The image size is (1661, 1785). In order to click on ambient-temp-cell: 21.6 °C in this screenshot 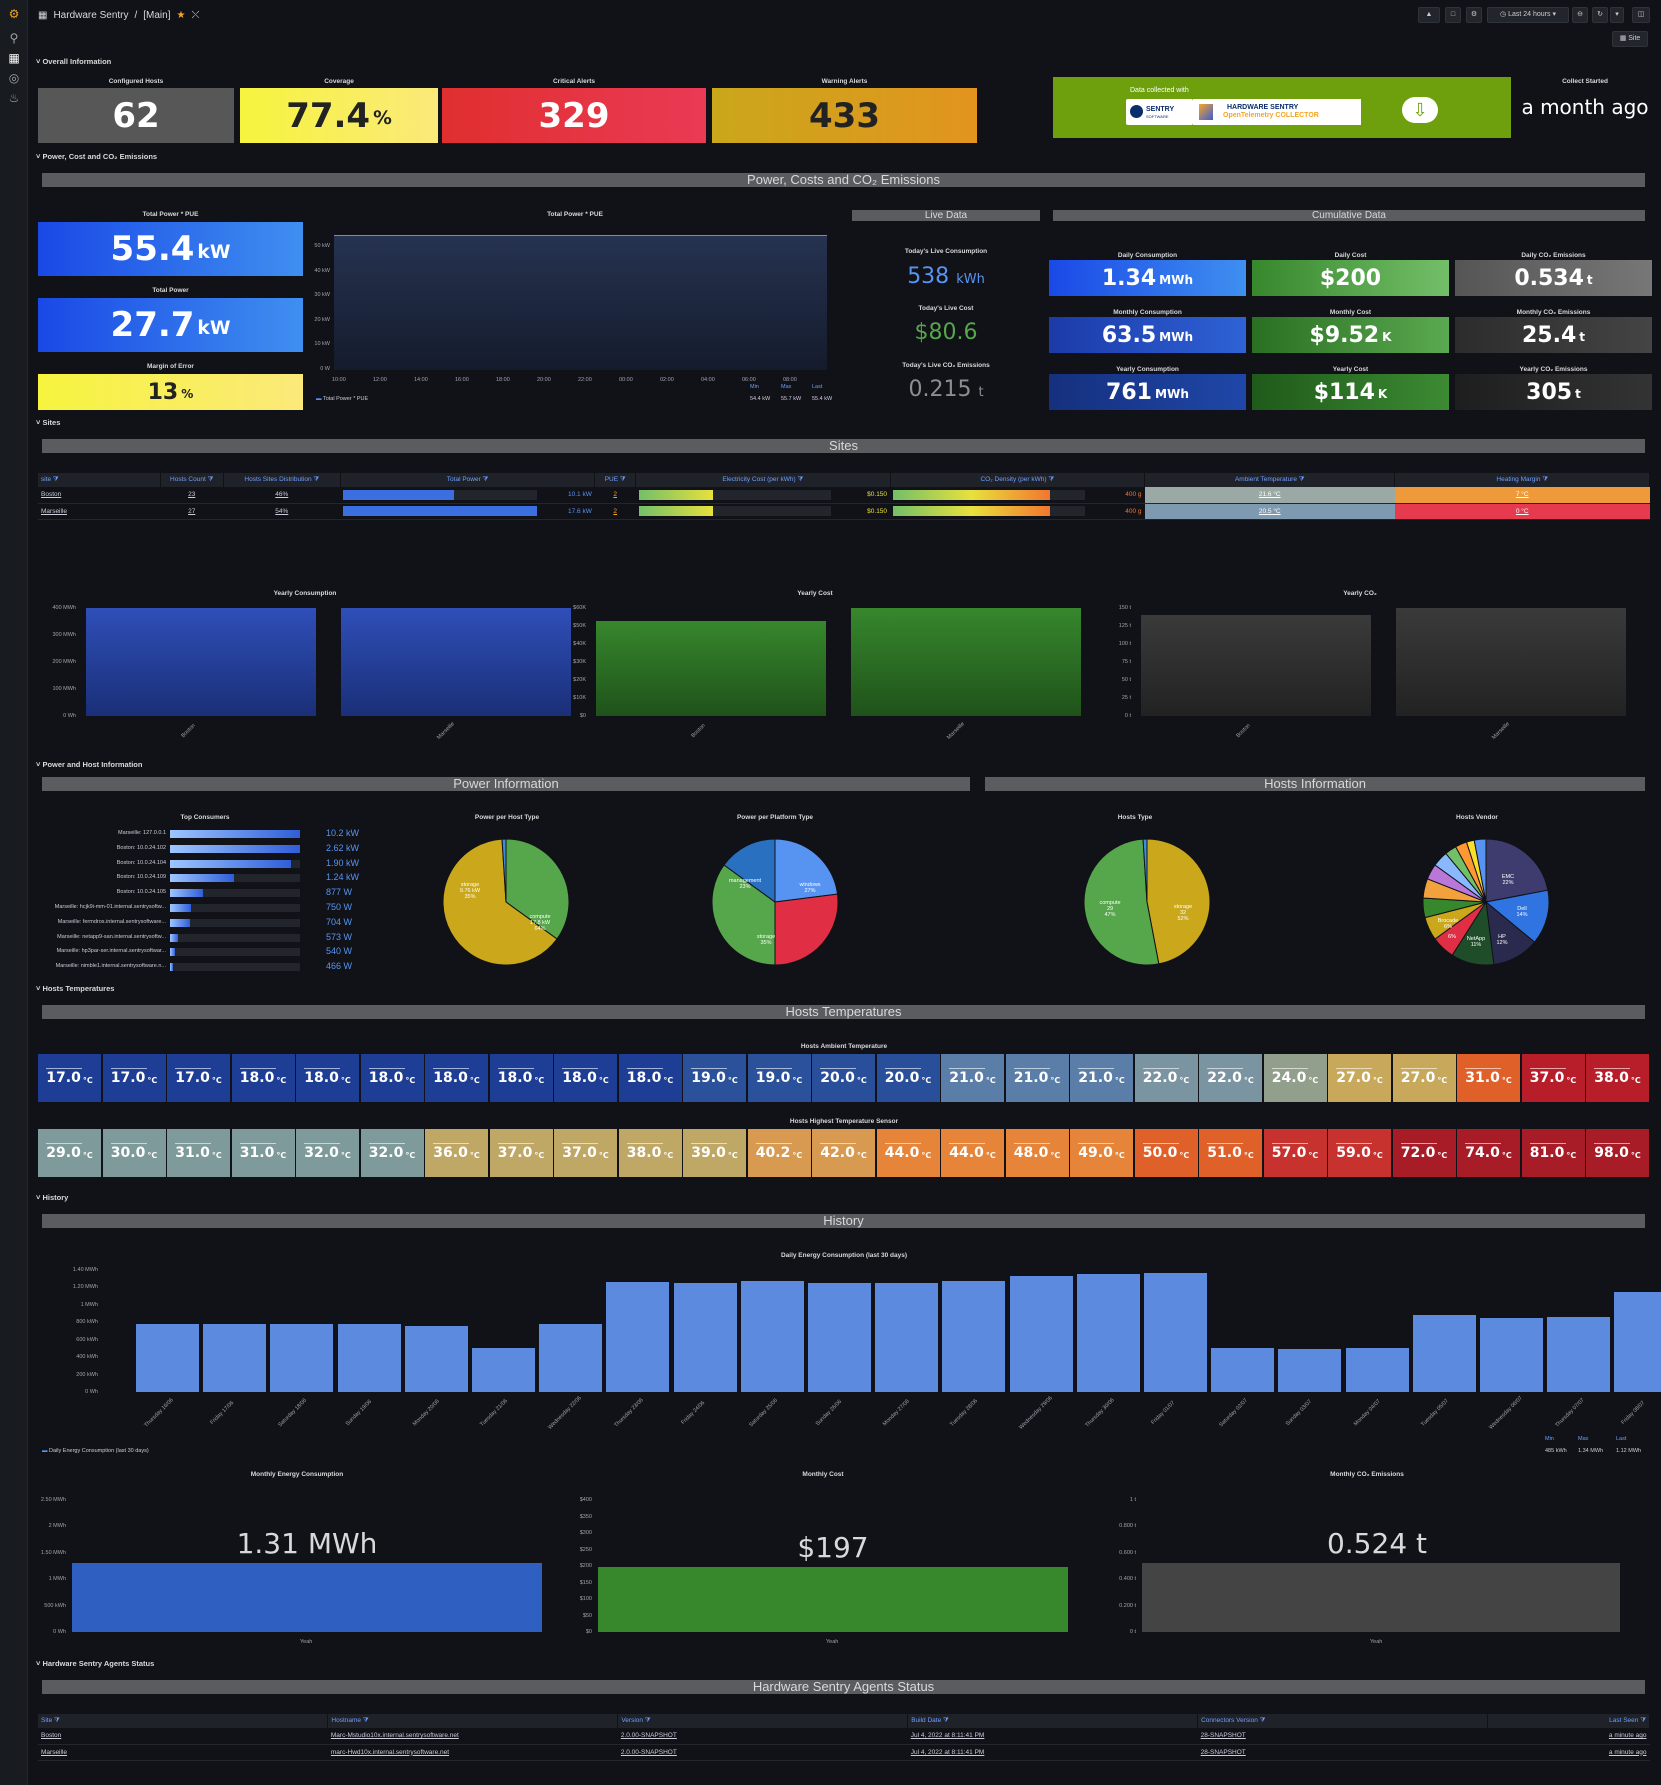, I will do `click(1269, 495)`.